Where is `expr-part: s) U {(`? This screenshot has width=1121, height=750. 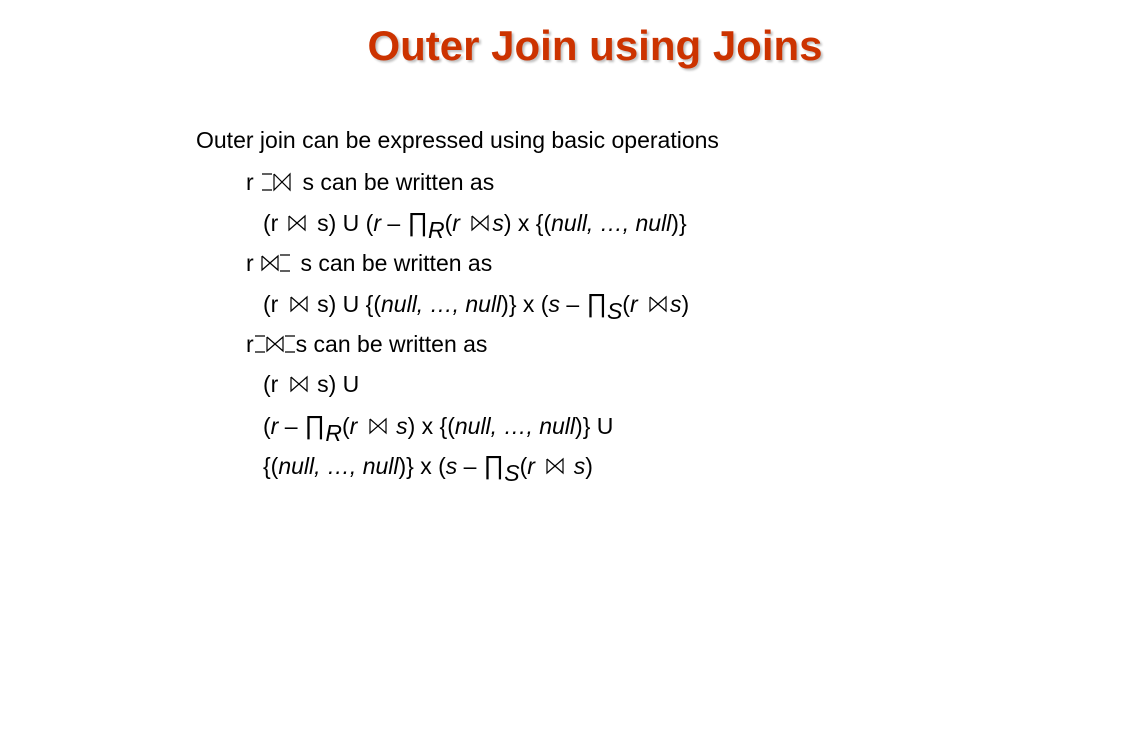
expr-part: s) U {( is located at coordinates (349, 304).